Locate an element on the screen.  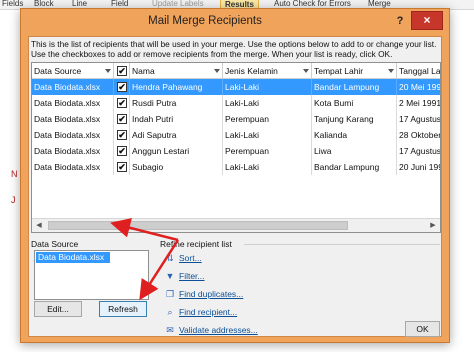
column-header-tanggal-lahir: Tanggal Lahir is located at coordinates (419, 71).